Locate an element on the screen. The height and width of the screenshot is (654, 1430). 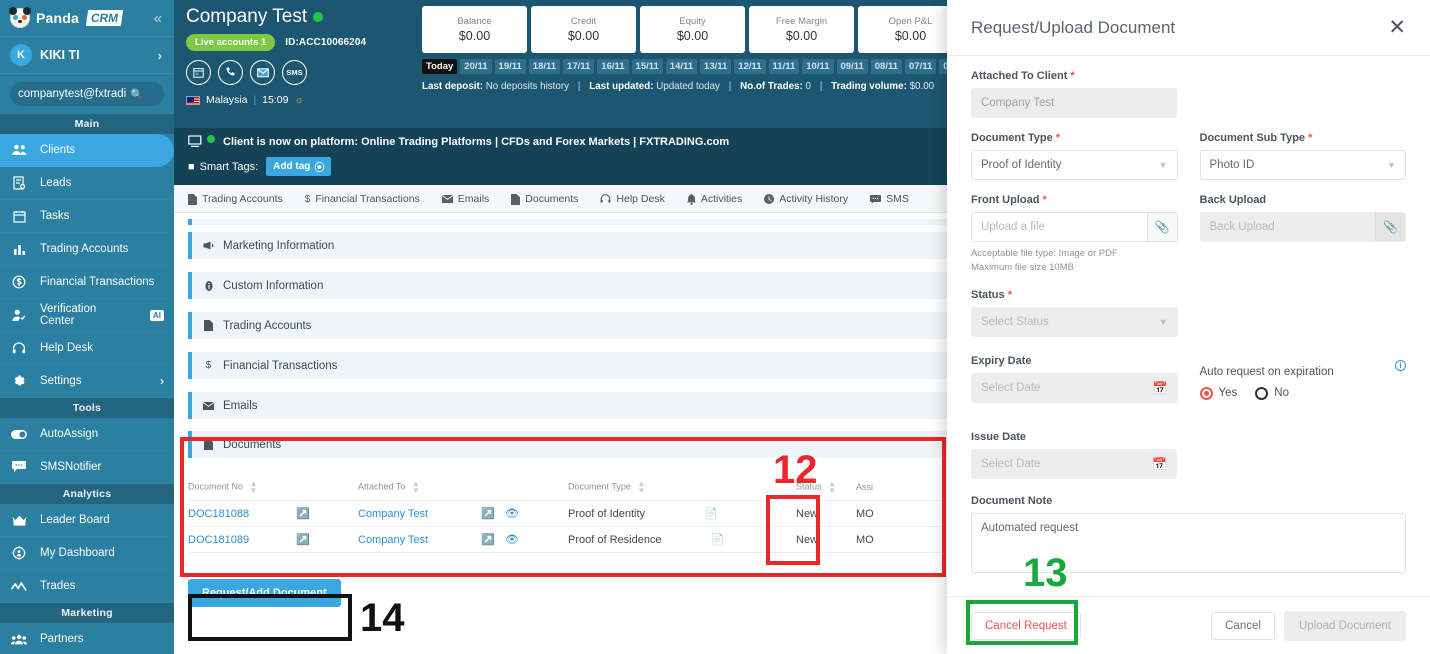
phone-icon is located at coordinates (230, 72).